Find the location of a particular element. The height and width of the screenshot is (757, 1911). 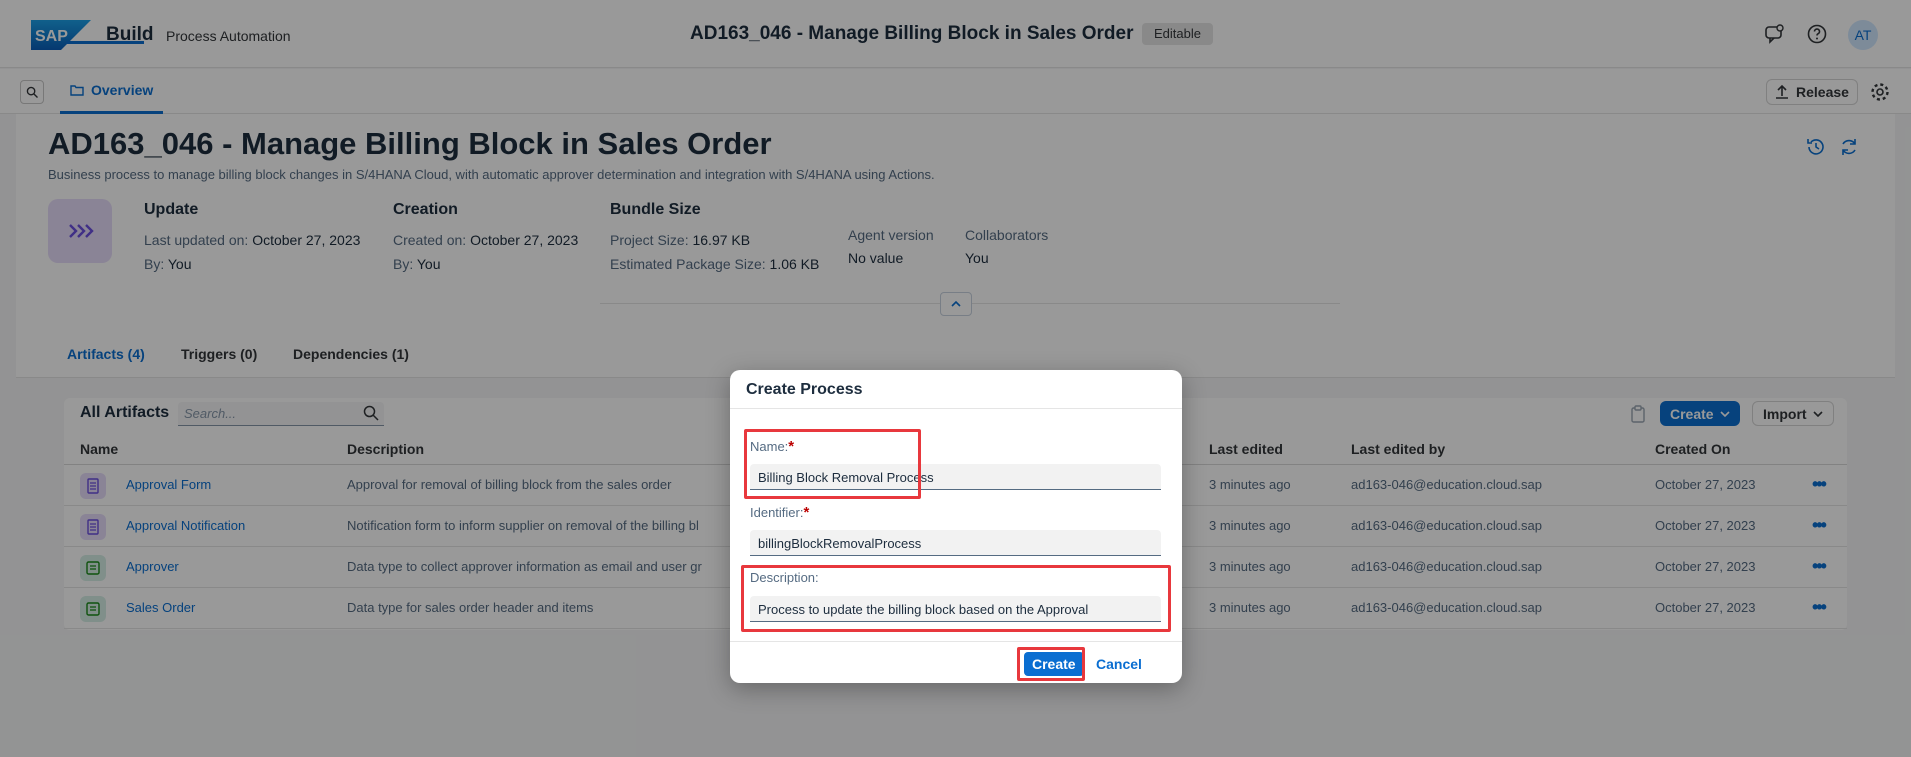

description-highlight-box is located at coordinates (956, 598).